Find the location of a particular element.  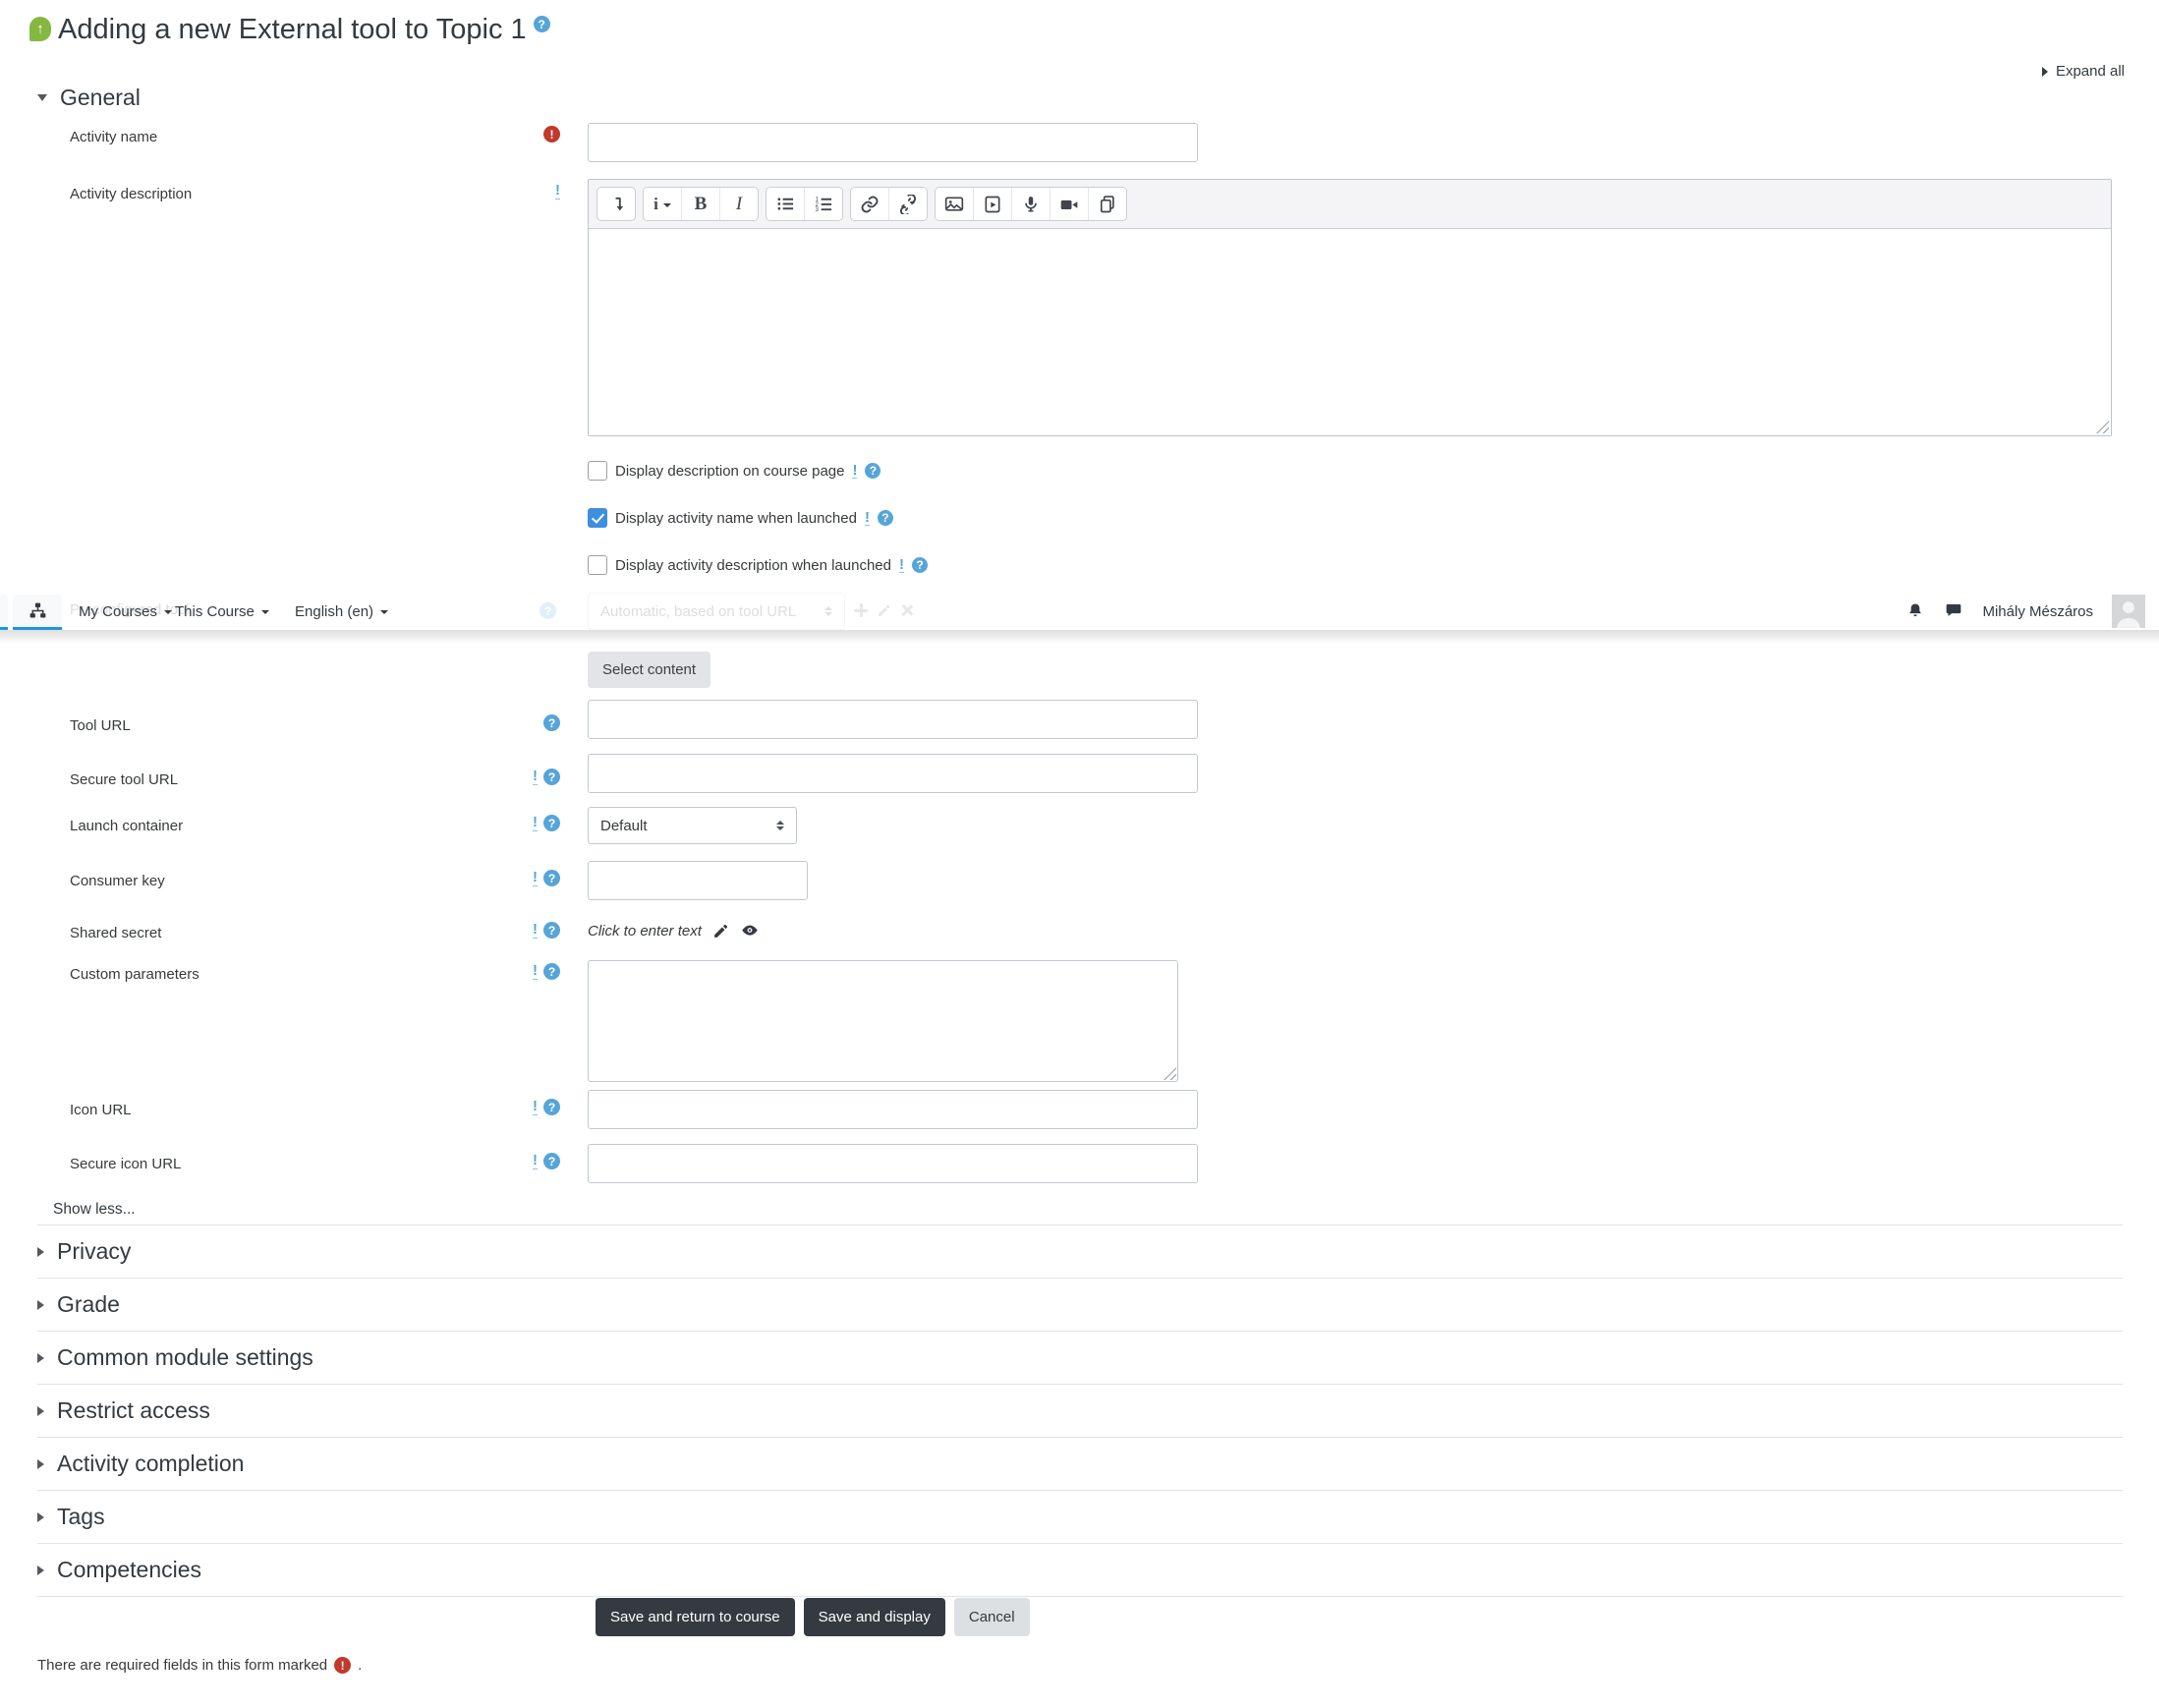

toolbar-toggle-icon is located at coordinates (616, 204).